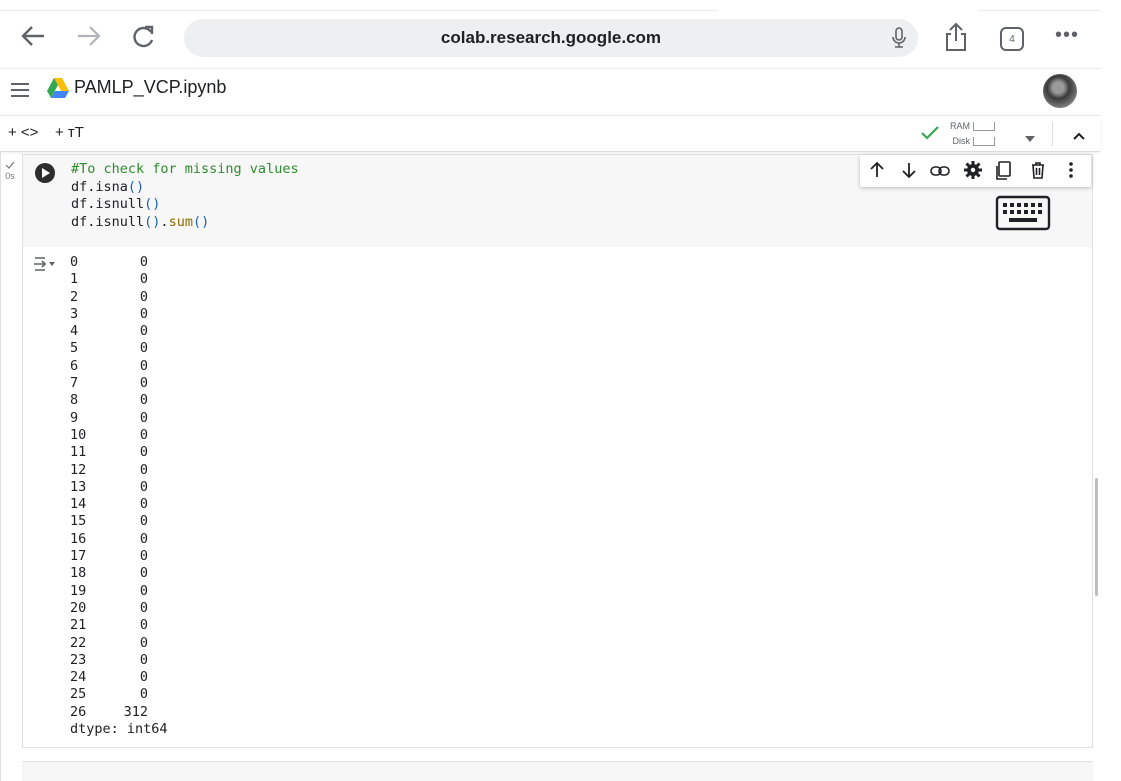 The image size is (1121, 781). What do you see at coordinates (78, 469) in the screenshot?
I see `row-index: 12` at bounding box center [78, 469].